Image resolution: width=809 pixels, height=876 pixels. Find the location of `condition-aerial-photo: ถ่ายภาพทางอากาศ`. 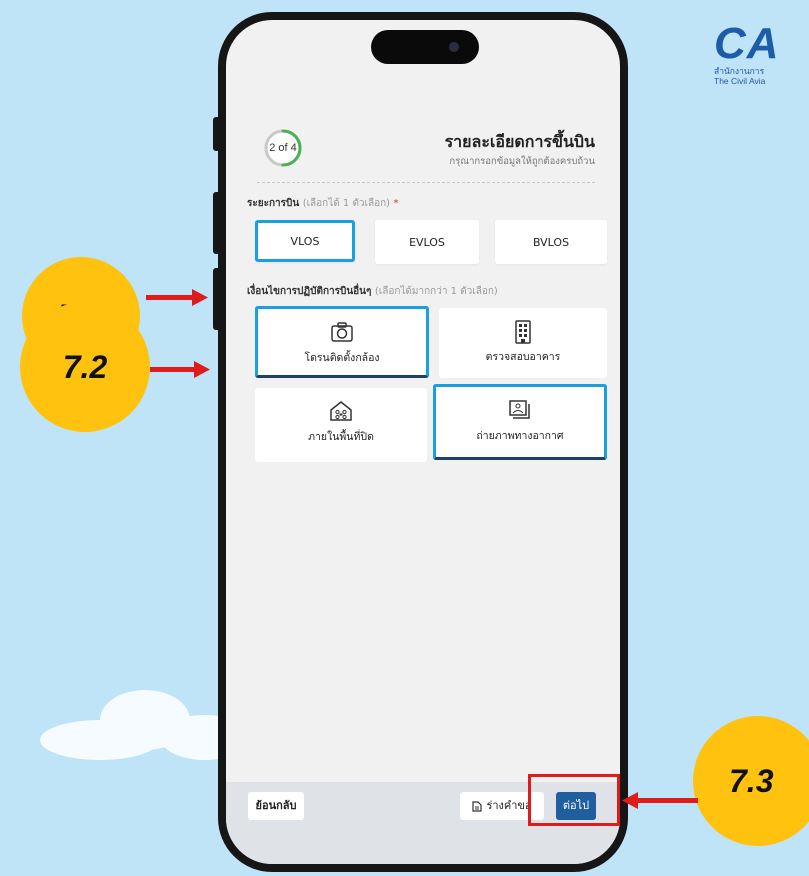

condition-aerial-photo: ถ่ายภาพทางอากาศ is located at coordinates (520, 422).